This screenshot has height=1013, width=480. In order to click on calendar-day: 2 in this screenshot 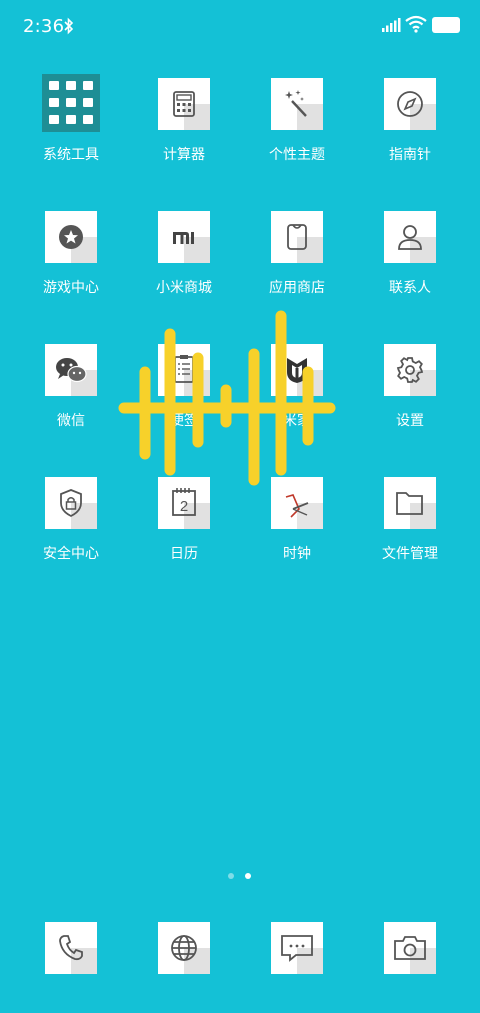, I will do `click(184, 506)`.